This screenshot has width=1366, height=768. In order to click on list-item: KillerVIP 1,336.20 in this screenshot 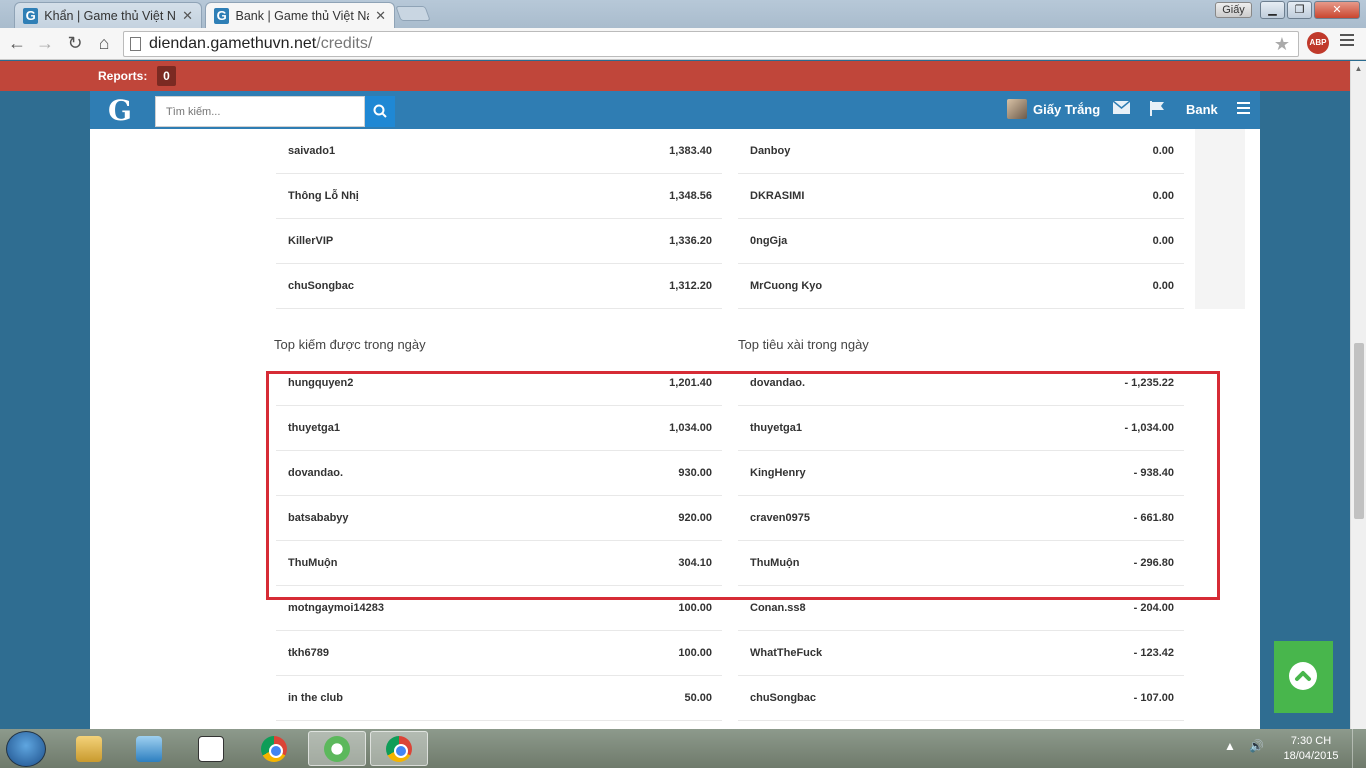, I will do `click(499, 241)`.